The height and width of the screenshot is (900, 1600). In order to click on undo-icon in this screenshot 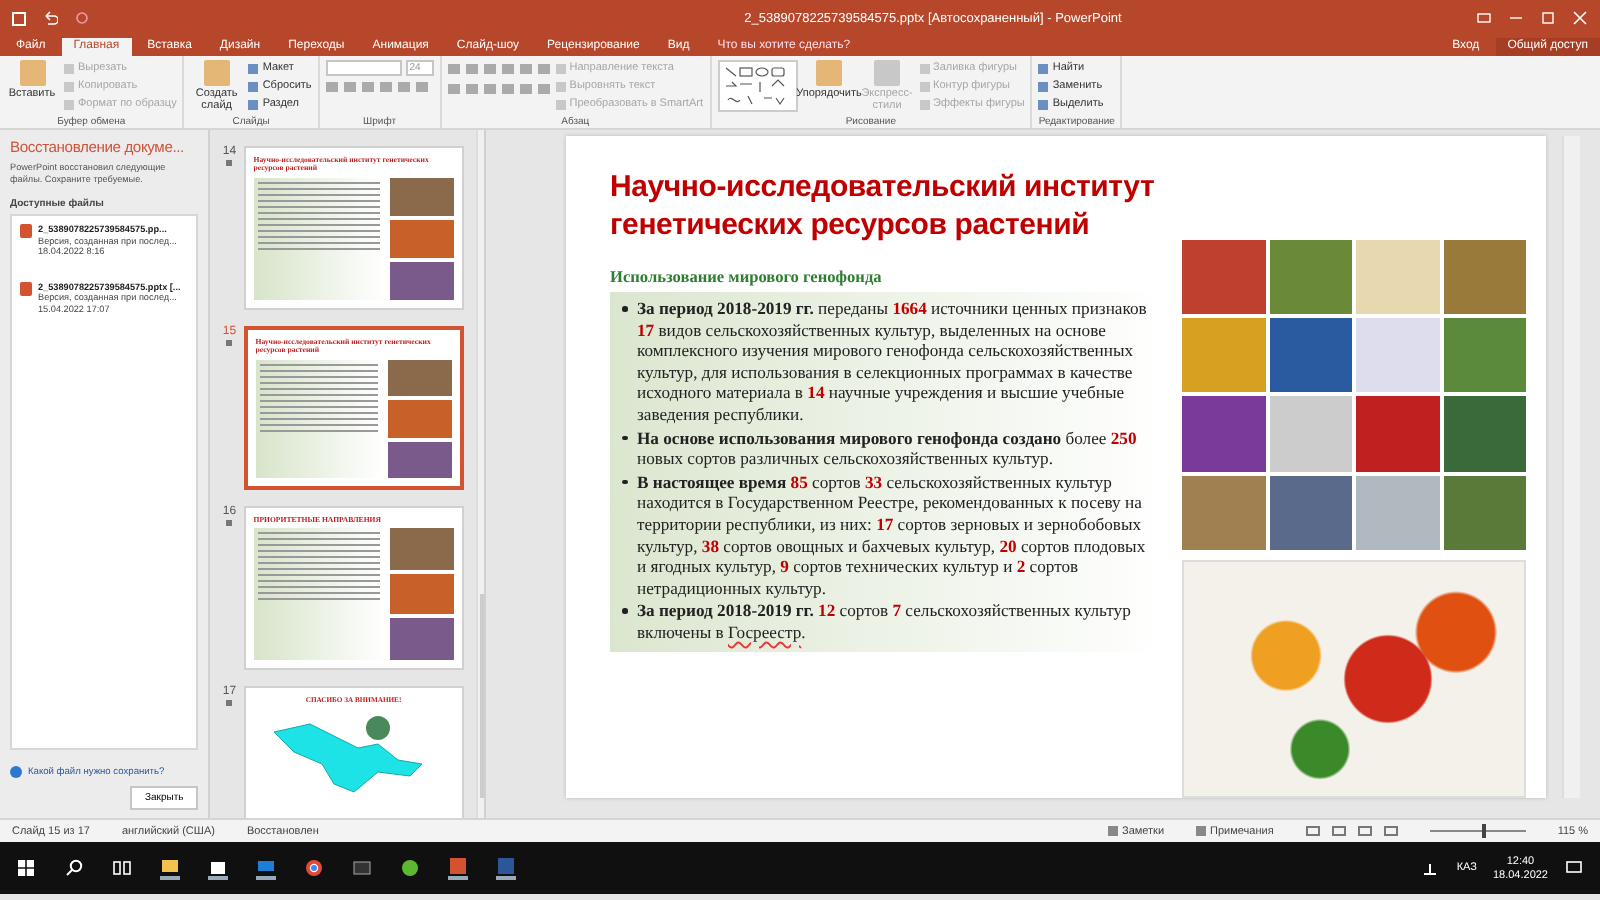, I will do `click(50, 18)`.